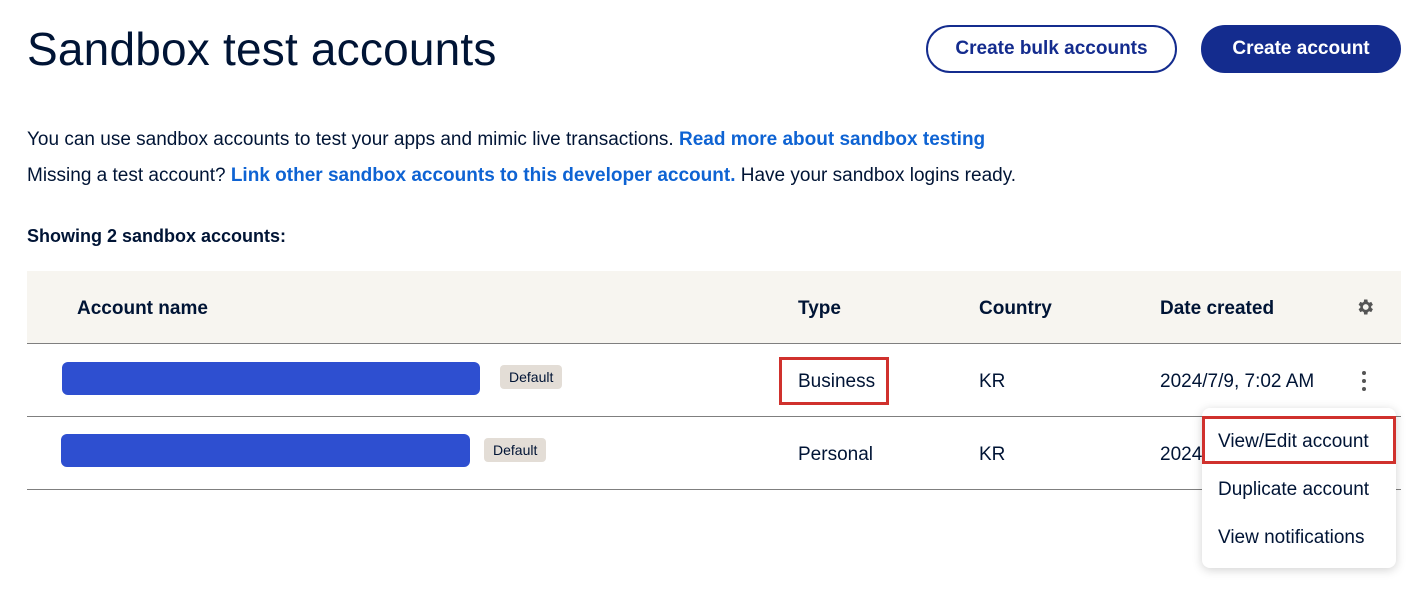 This screenshot has height=590, width=1428. What do you see at coordinates (1181, 454) in the screenshot?
I see `cell-date-created: 2024` at bounding box center [1181, 454].